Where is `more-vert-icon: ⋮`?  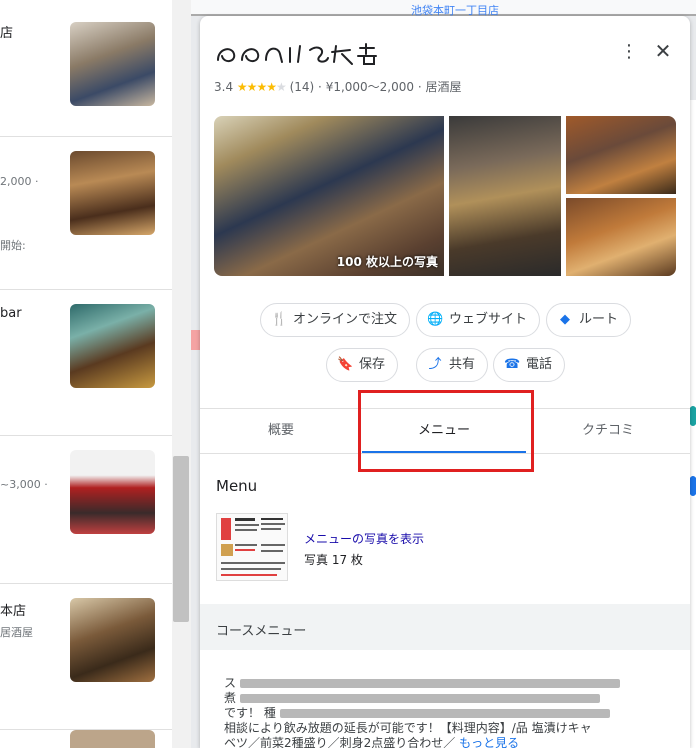 more-vert-icon: ⋮ is located at coordinates (629, 51).